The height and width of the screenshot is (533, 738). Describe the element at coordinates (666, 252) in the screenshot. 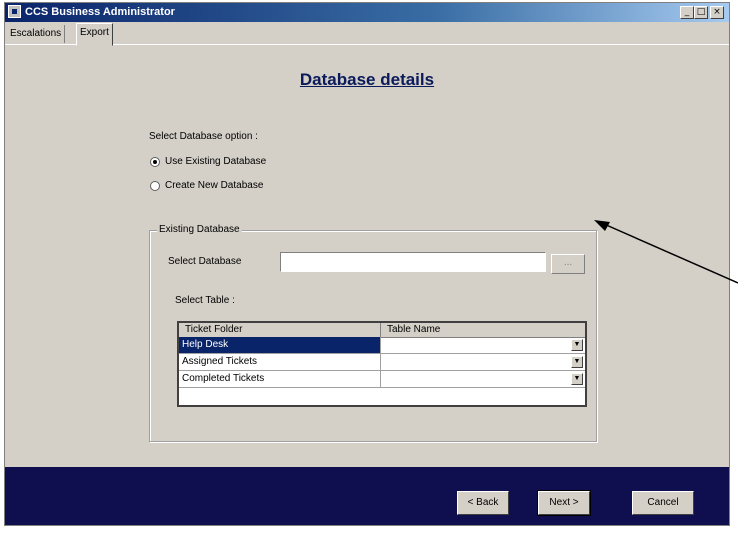

I see `annotation-arrow-icon` at that location.